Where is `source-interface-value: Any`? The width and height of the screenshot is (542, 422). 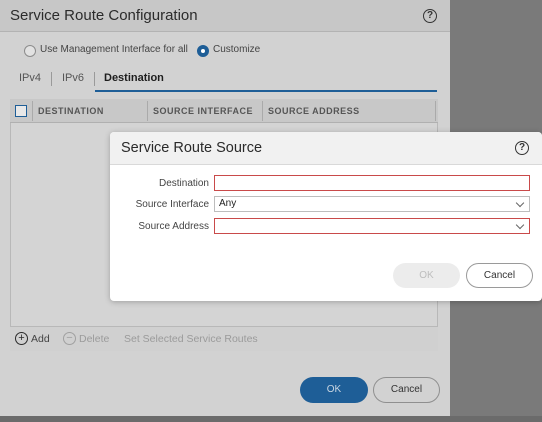
source-interface-value: Any is located at coordinates (228, 203).